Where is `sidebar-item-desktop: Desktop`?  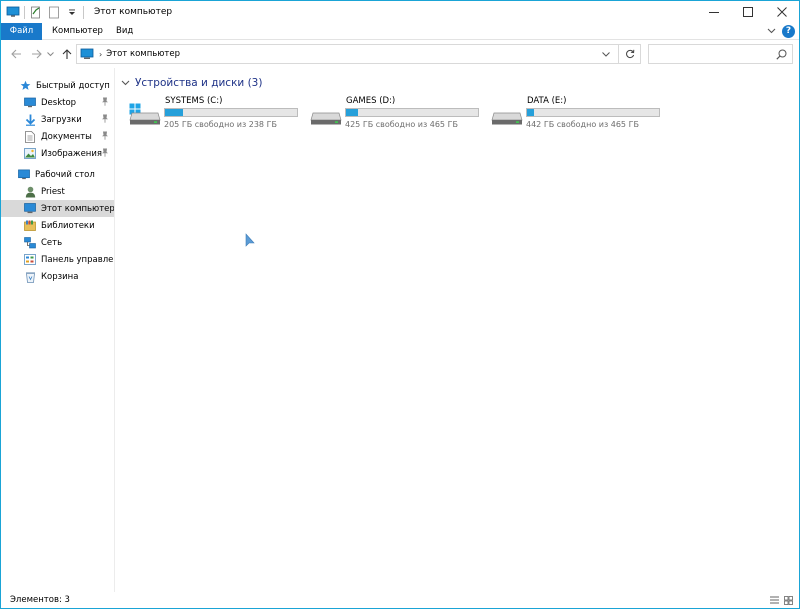 sidebar-item-desktop: Desktop is located at coordinates (57, 102).